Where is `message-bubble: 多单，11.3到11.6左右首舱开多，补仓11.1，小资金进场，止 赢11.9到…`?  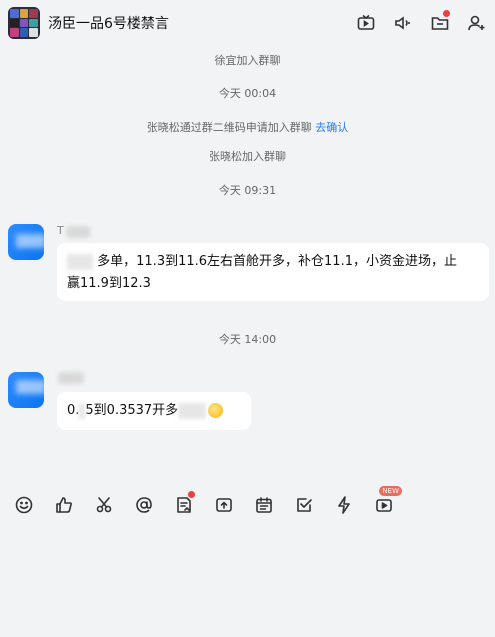 message-bubble: 多单，11.3到11.6左右首舱开多，补仓11.1，小资金进场，止 赢11.9到… is located at coordinates (273, 272).